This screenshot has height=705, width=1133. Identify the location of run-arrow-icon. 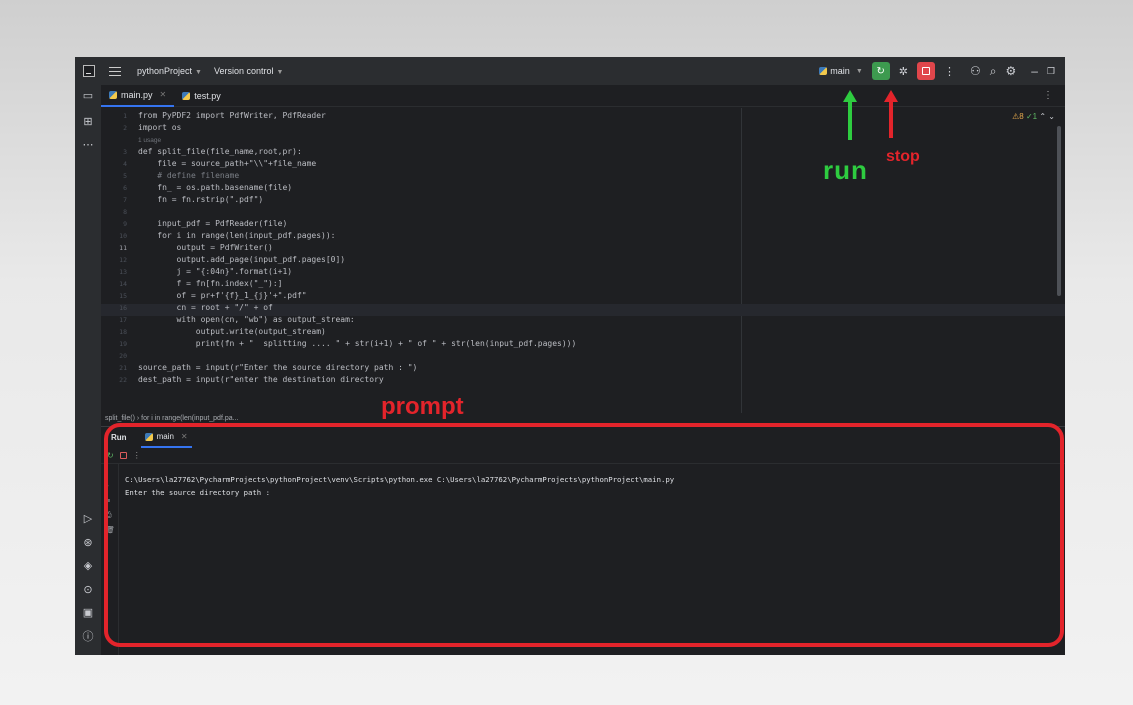
(850, 115).